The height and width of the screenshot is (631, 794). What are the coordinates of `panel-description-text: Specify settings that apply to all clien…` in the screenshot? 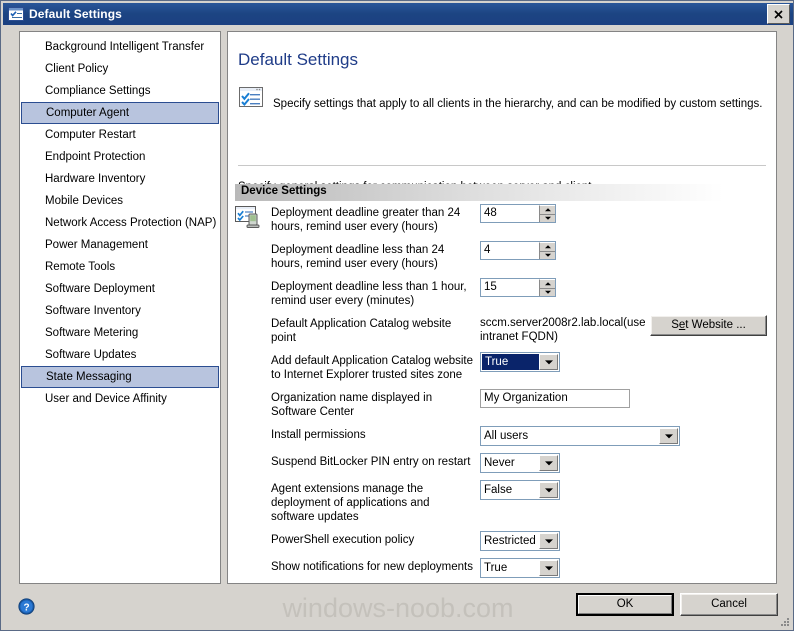 It's located at (518, 104).